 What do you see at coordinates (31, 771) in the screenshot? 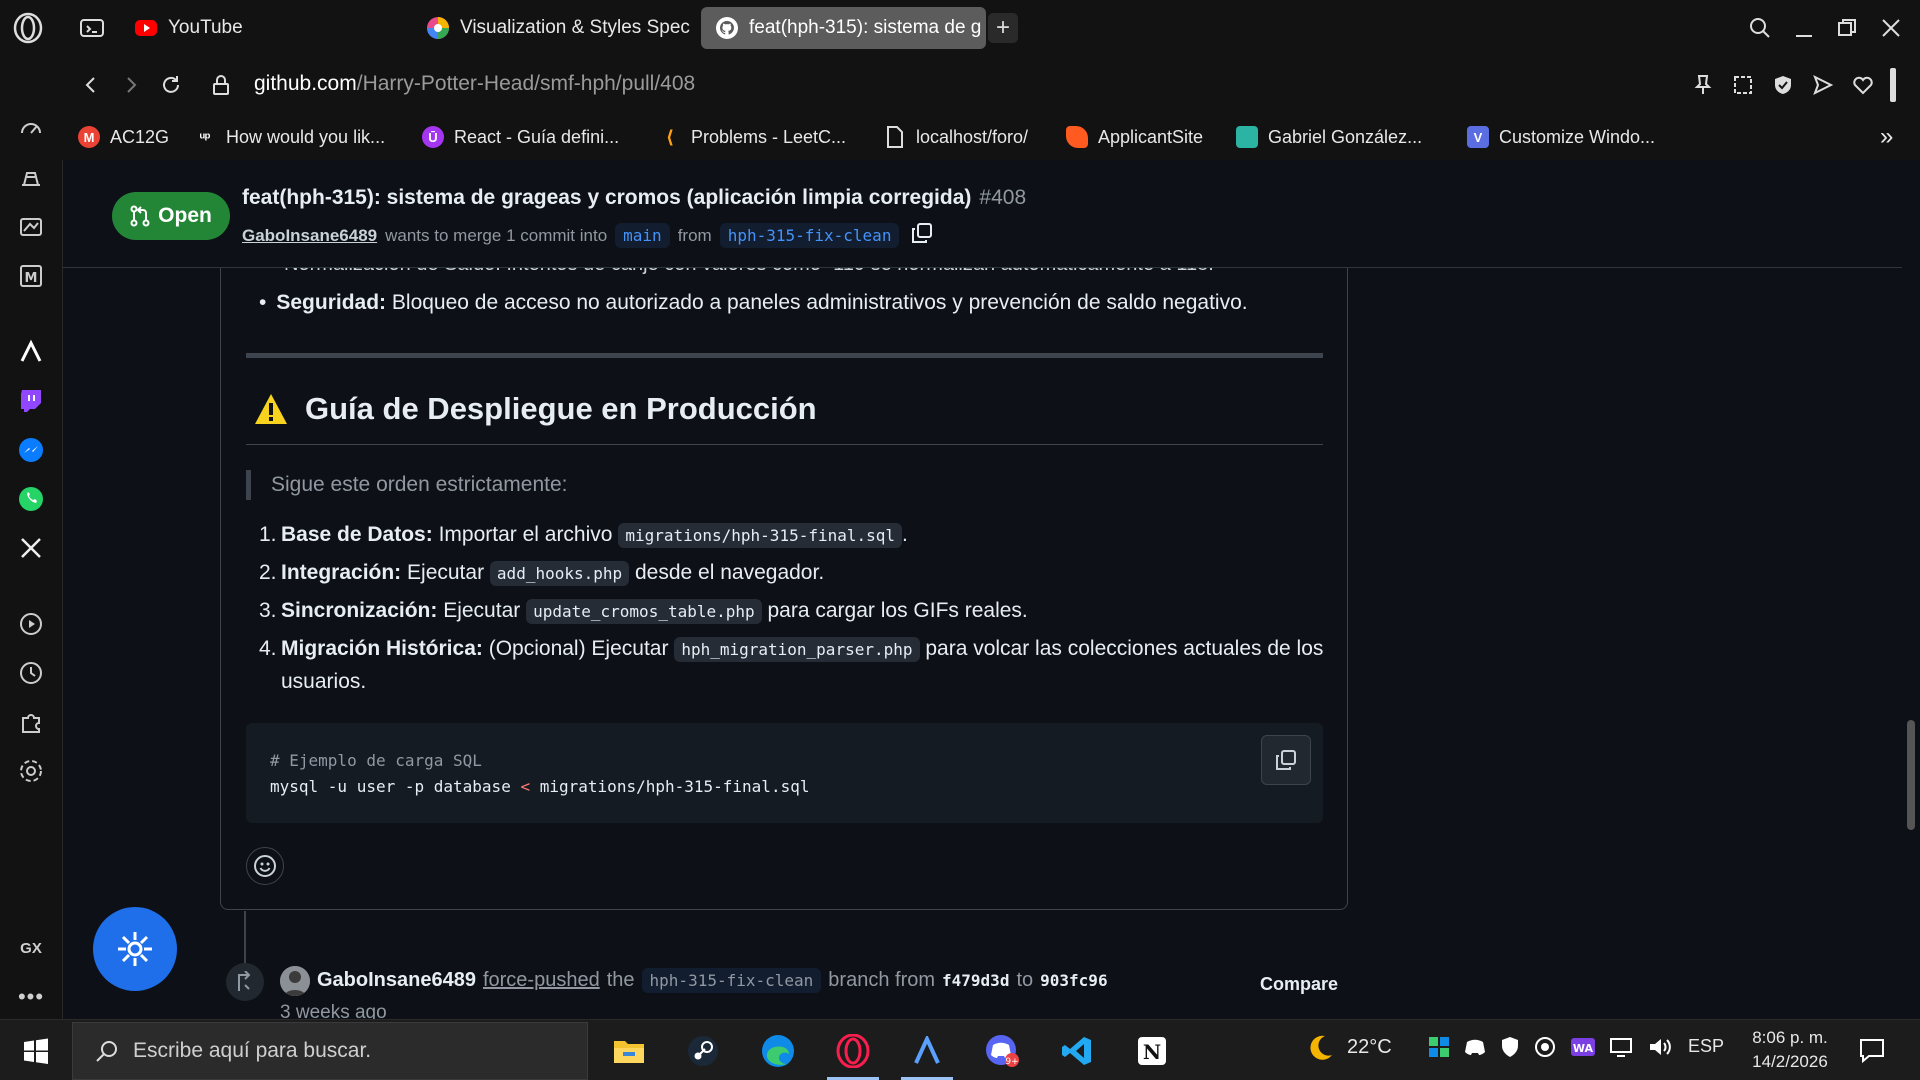
I see `settings-gear-icon` at bounding box center [31, 771].